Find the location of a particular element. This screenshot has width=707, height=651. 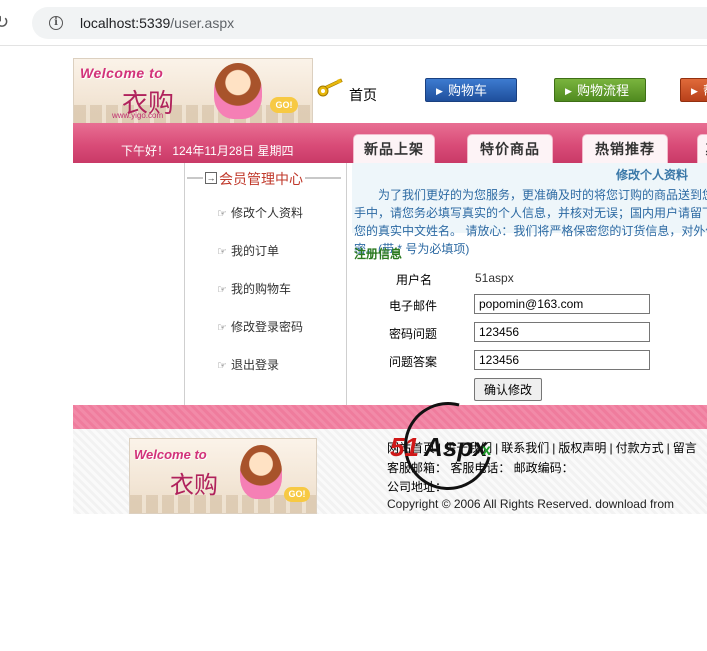

sidebar-item-my-cart: ☞ 我的购物车 is located at coordinates (254, 288).